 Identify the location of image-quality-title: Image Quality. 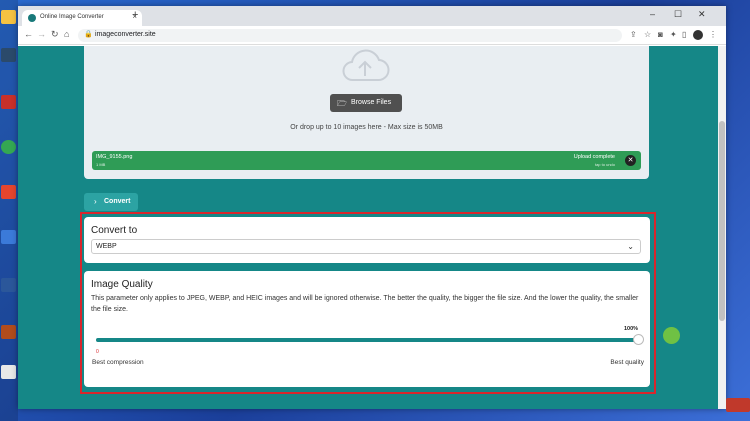
(122, 284).